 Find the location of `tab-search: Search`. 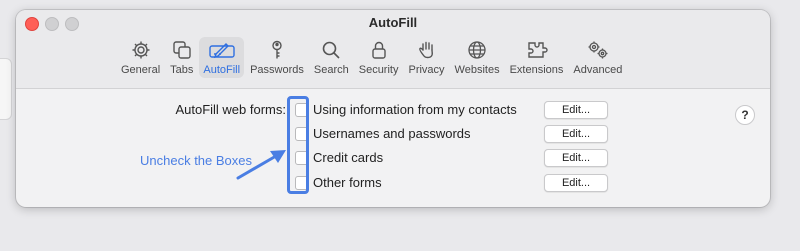

tab-search: Search is located at coordinates (331, 57).